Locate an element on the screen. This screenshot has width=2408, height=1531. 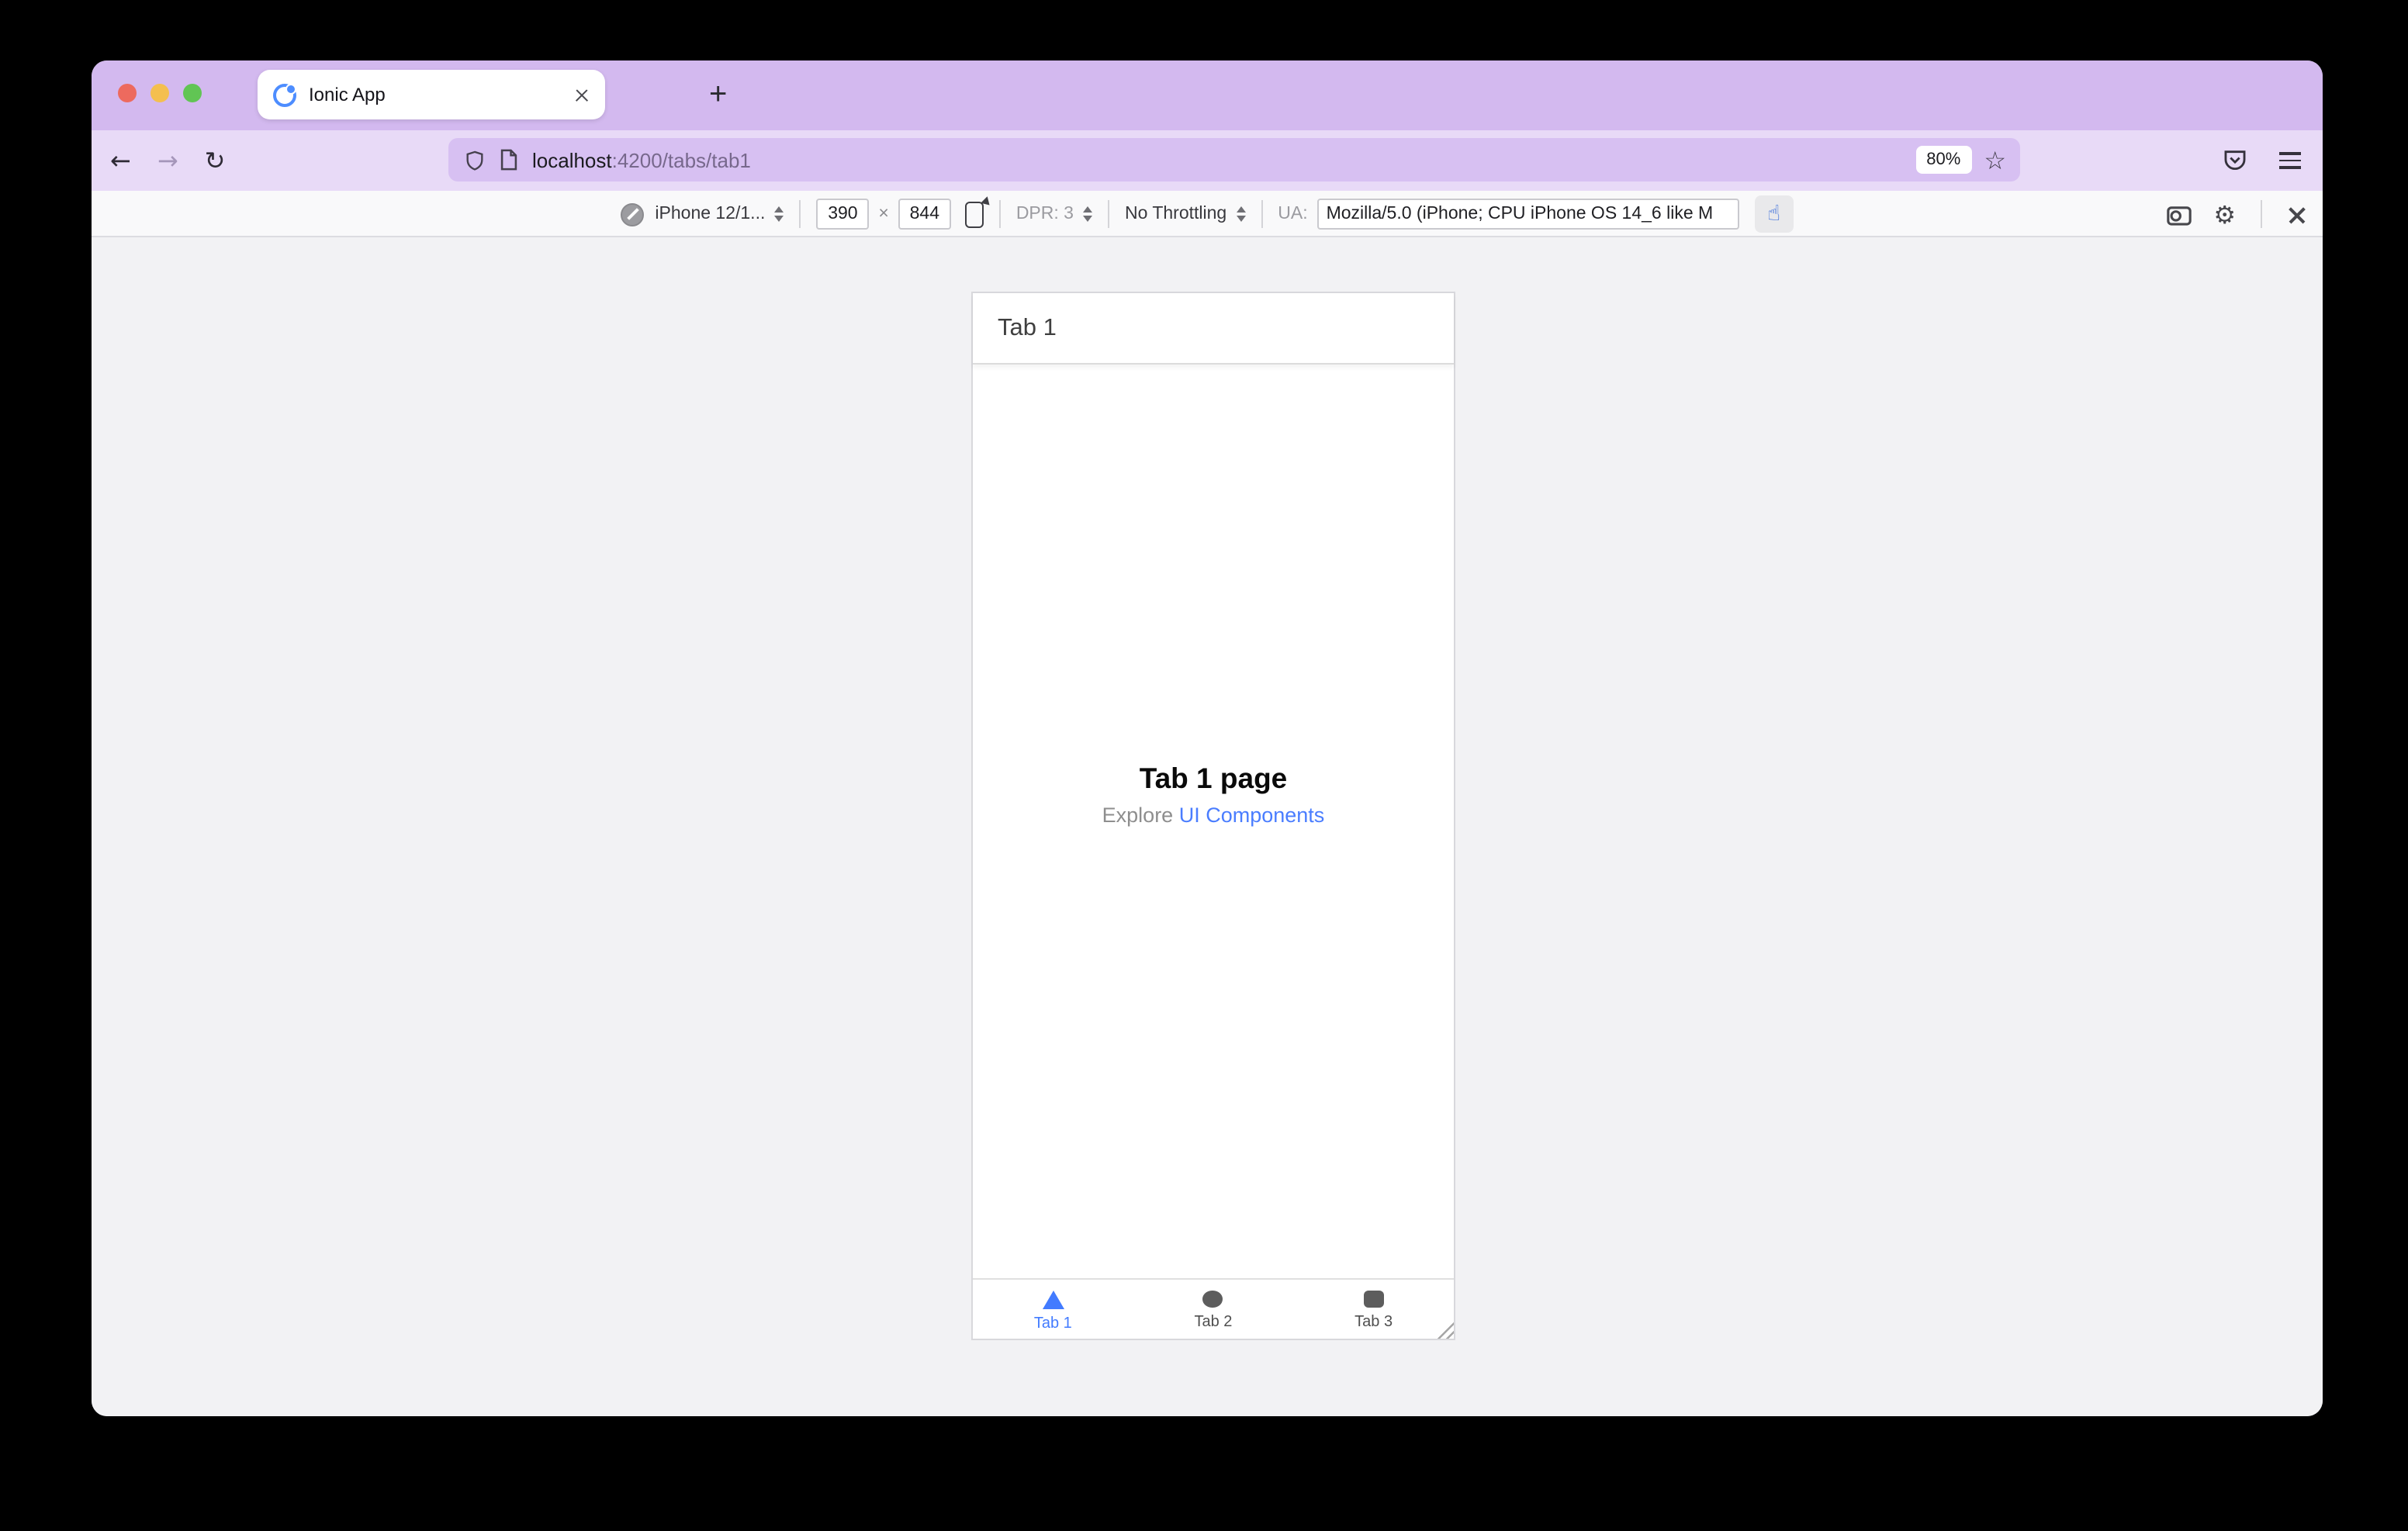
browser-tab-ionic-app: Ionic App is located at coordinates (431, 94).